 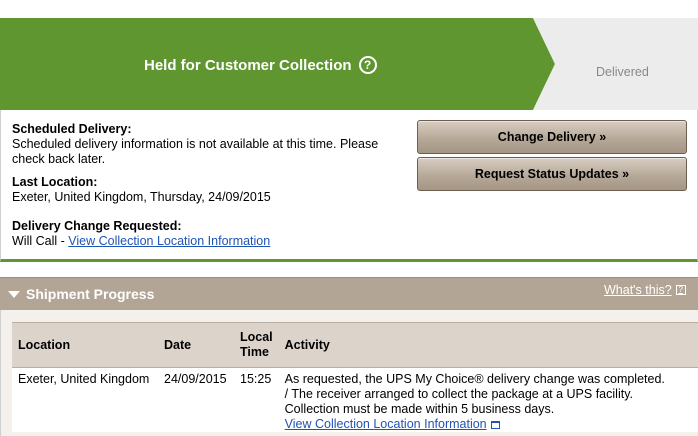 What do you see at coordinates (85, 345) in the screenshot?
I see `column-header-location: Location` at bounding box center [85, 345].